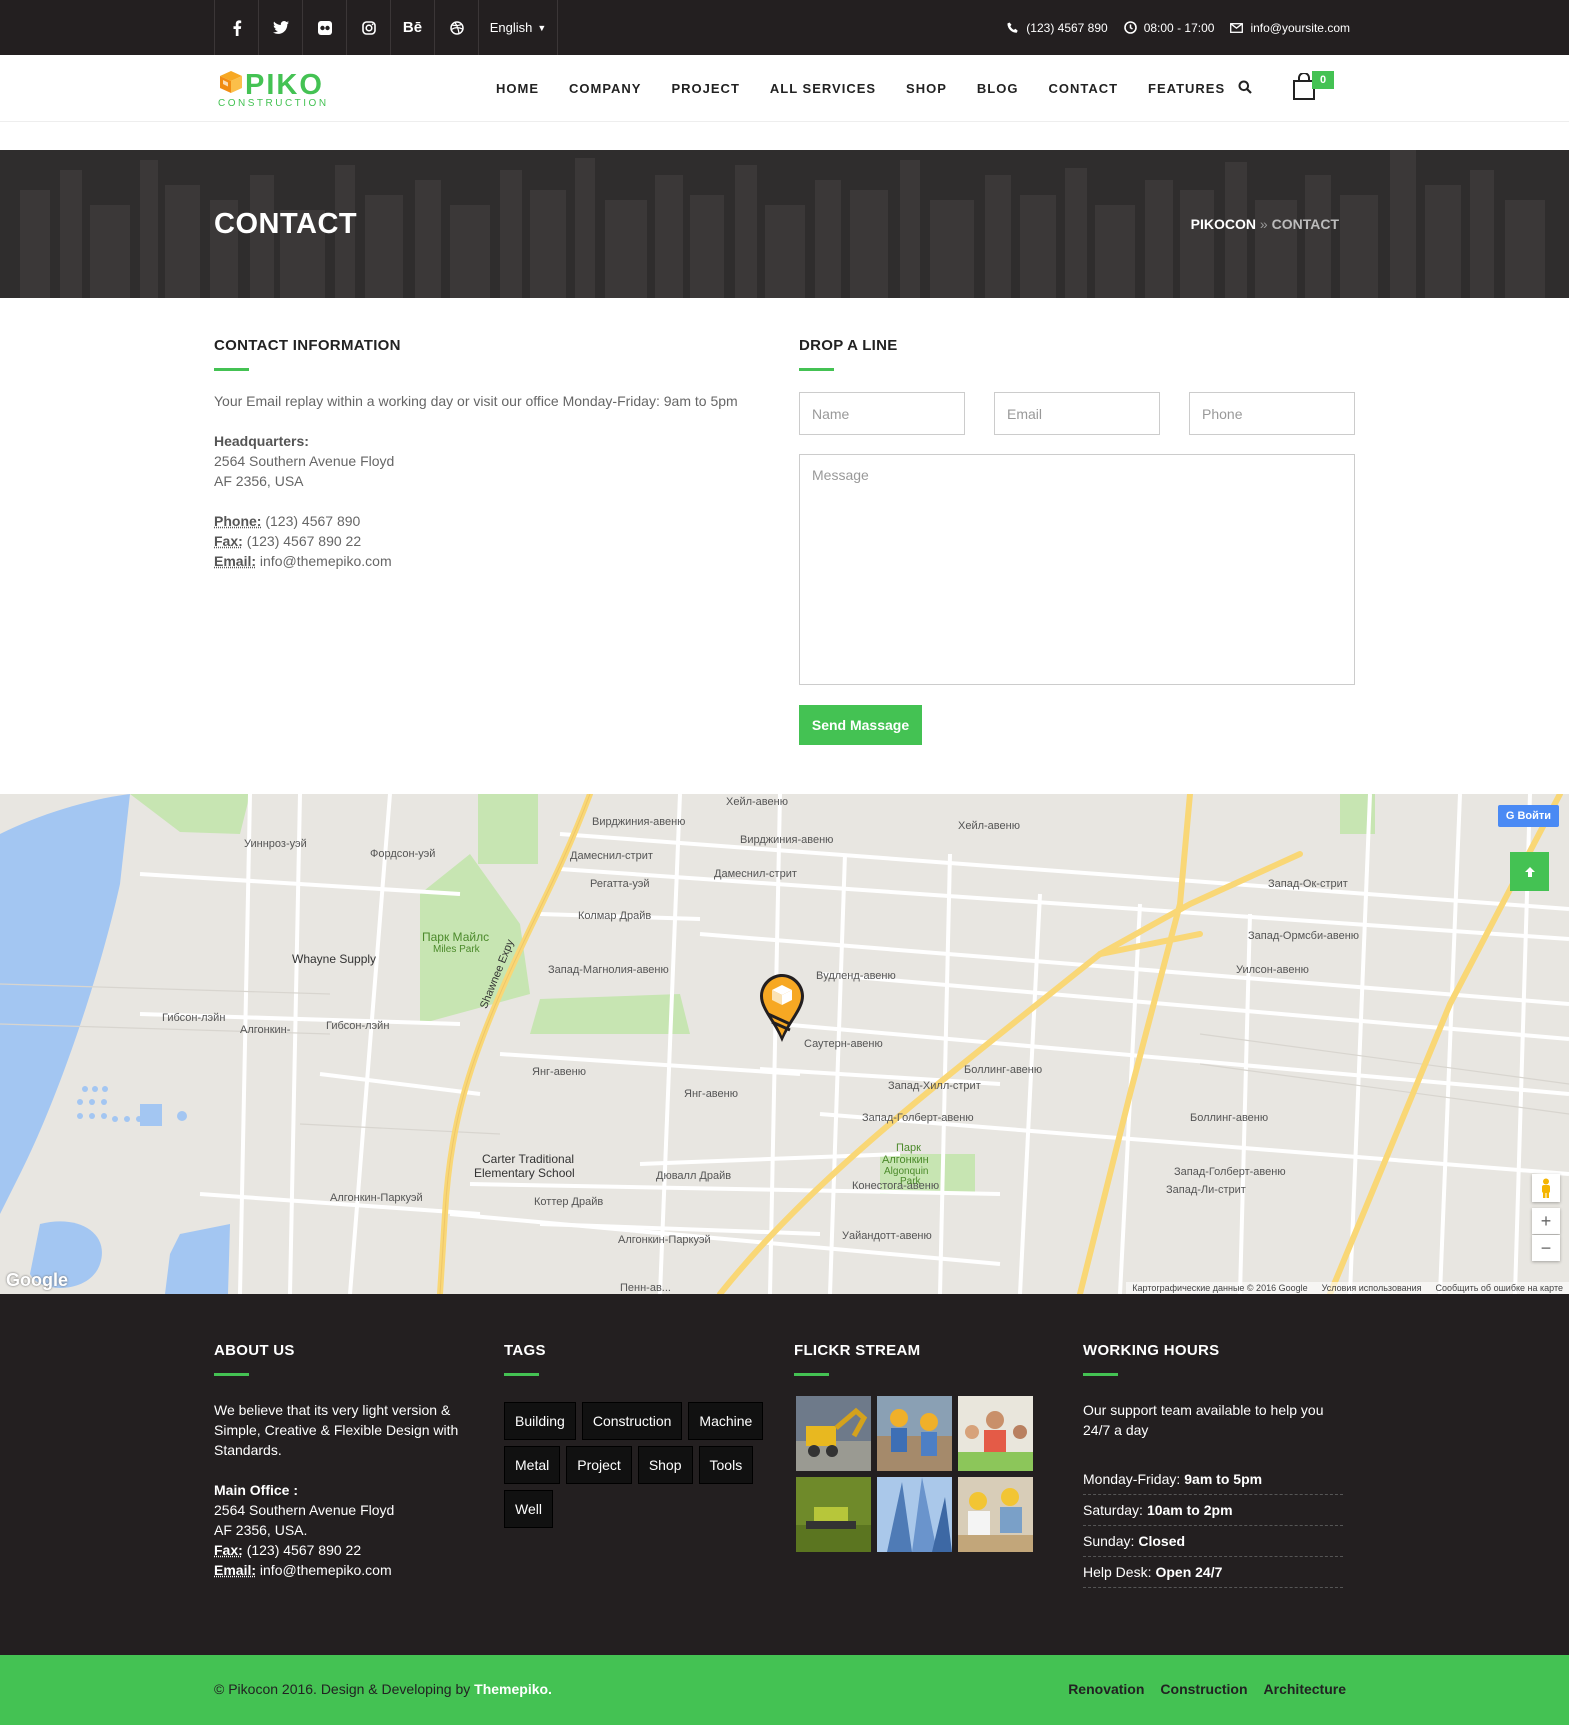 The width and height of the screenshot is (1569, 1725). I want to click on hours-day: Sunday:, so click(1109, 1541).